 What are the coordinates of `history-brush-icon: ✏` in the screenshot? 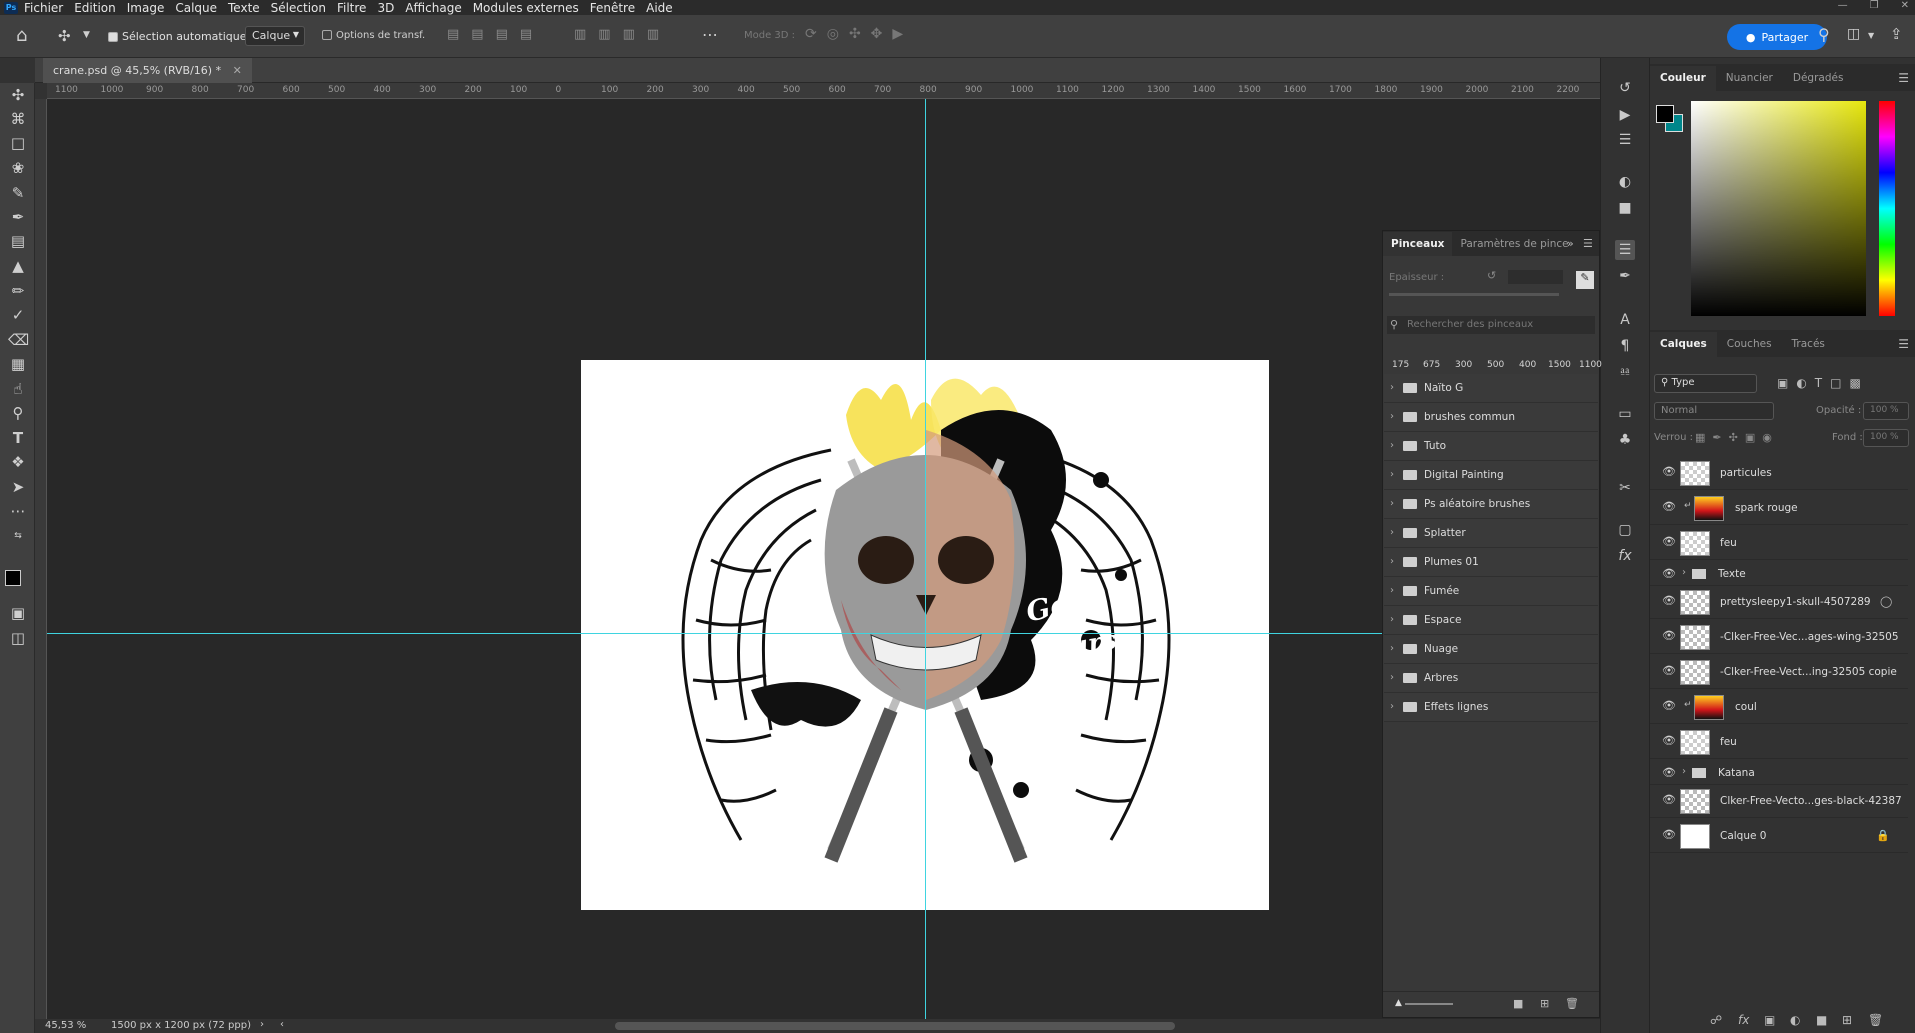 It's located at (18, 291).